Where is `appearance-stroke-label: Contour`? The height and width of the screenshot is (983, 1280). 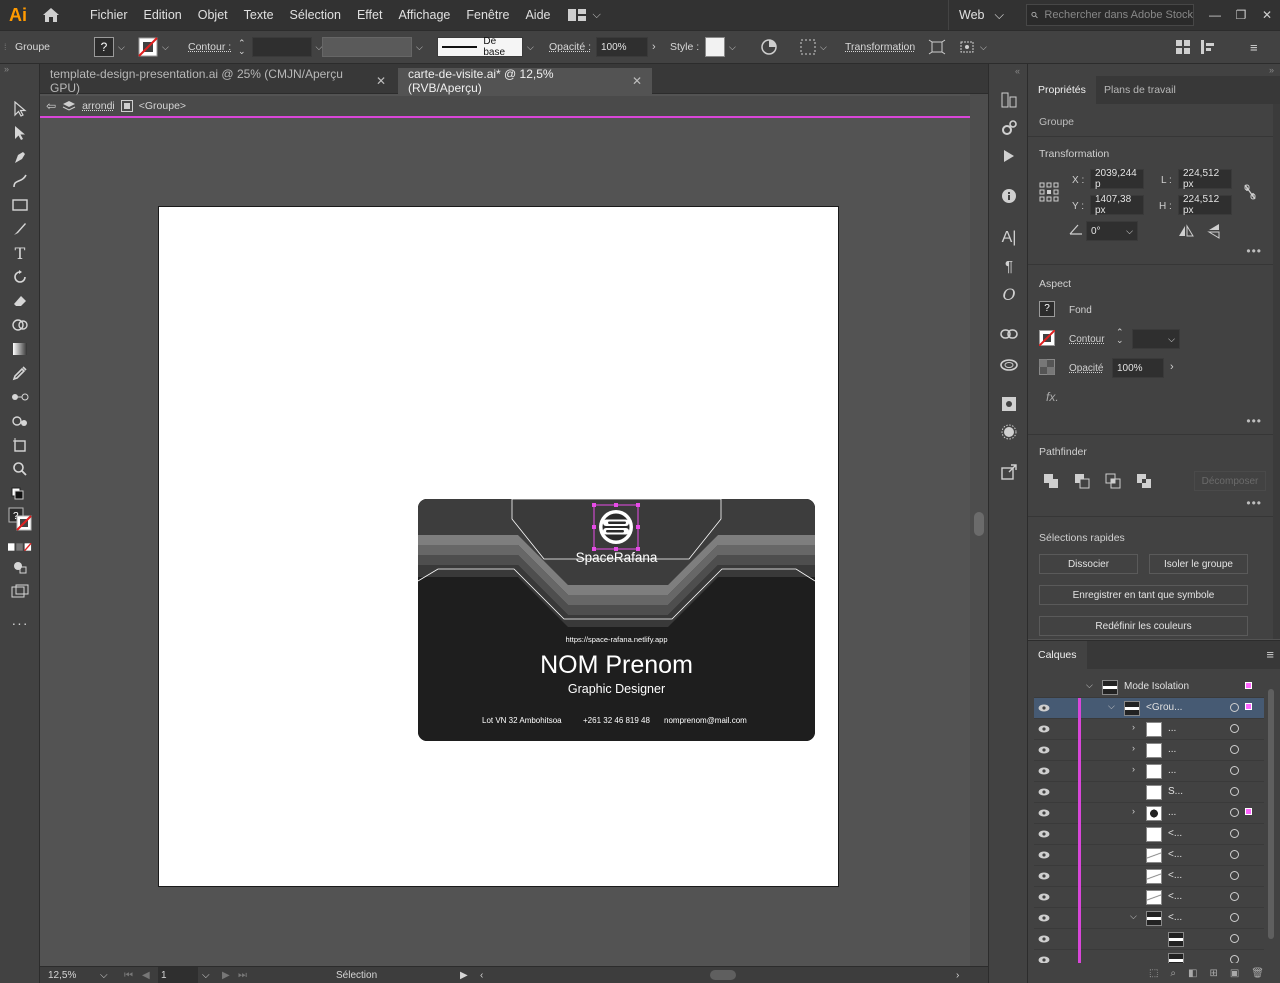 appearance-stroke-label: Contour is located at coordinates (1087, 339).